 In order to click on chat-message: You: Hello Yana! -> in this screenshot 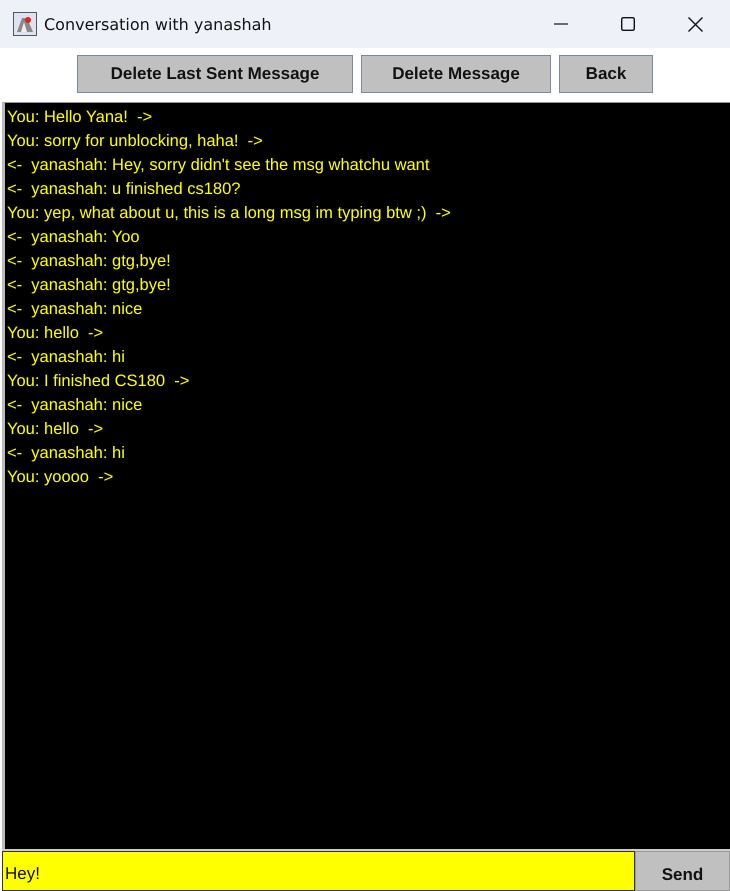, I will do `click(80, 117)`.